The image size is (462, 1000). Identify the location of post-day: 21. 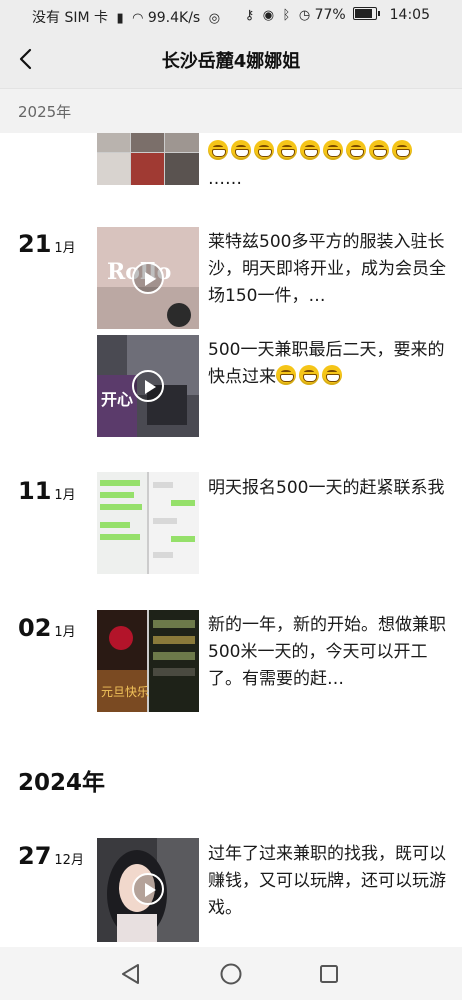
(35, 244).